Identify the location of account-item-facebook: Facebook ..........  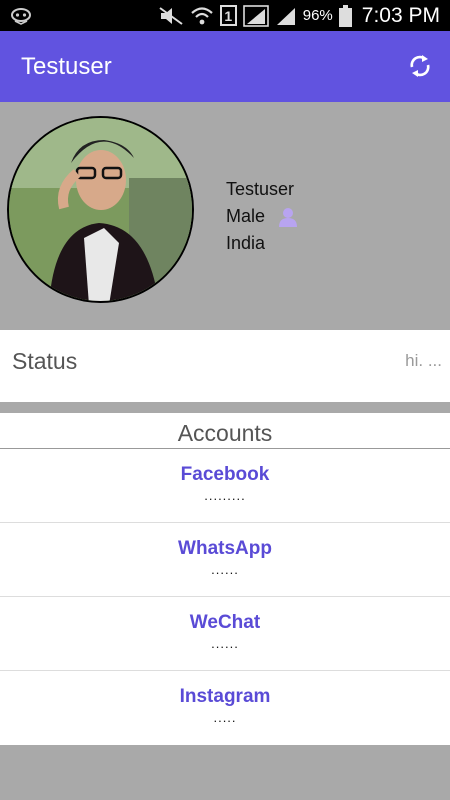
(225, 486).